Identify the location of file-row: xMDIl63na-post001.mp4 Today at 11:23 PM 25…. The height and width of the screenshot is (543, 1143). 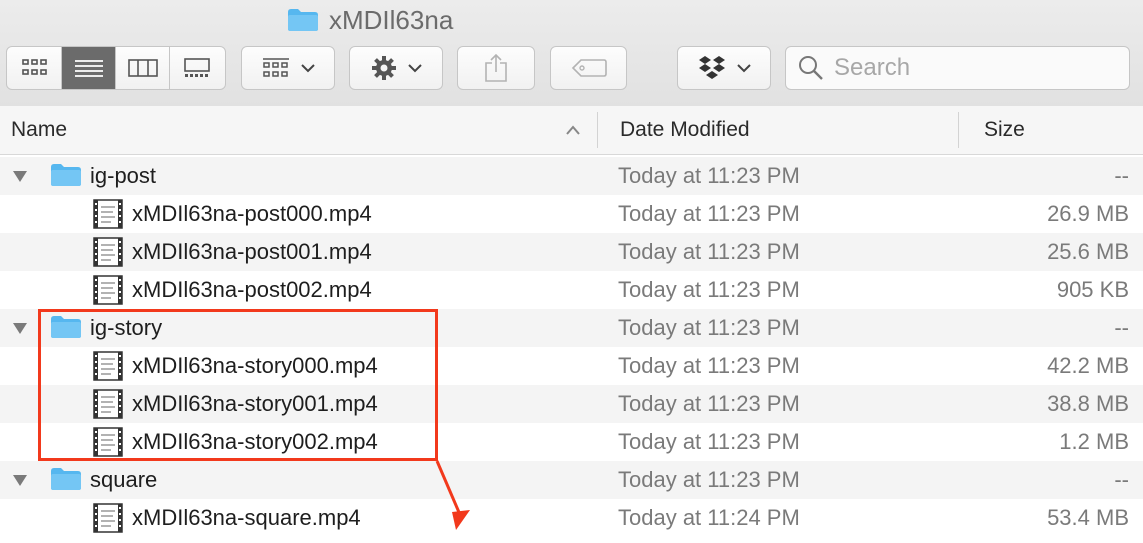
(571, 252).